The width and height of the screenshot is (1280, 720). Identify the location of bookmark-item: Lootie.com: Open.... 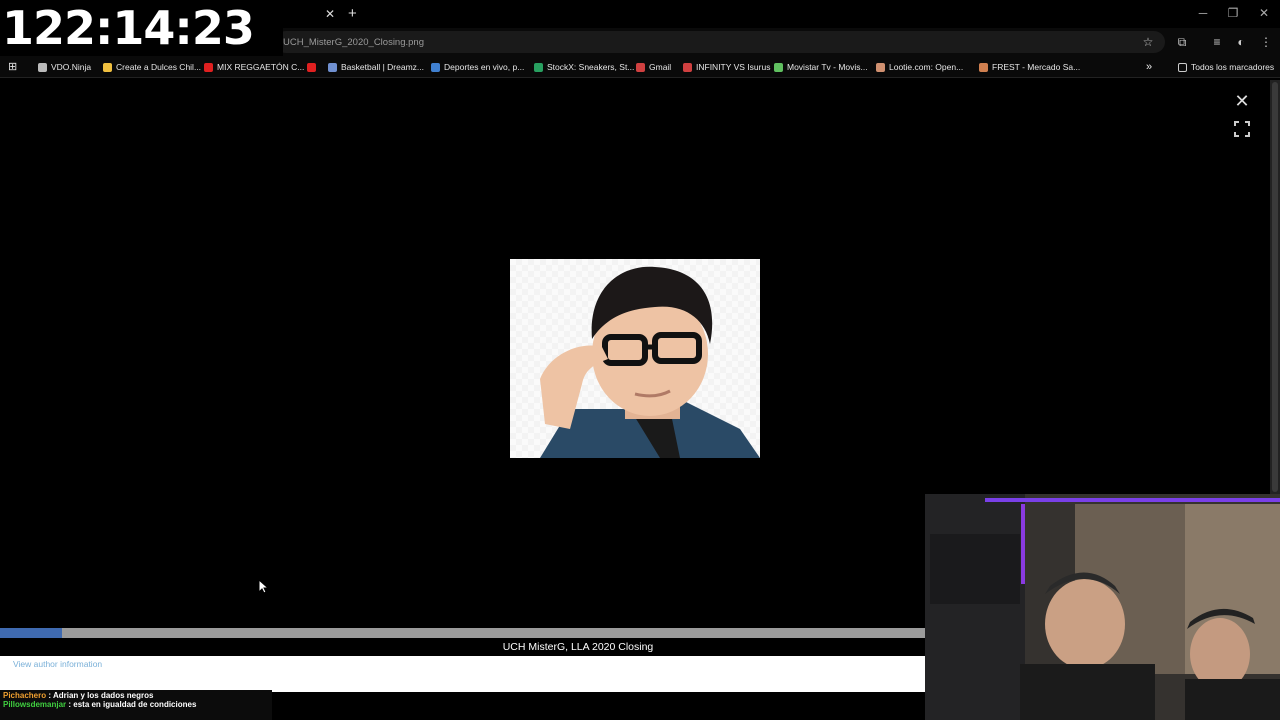
(919, 67).